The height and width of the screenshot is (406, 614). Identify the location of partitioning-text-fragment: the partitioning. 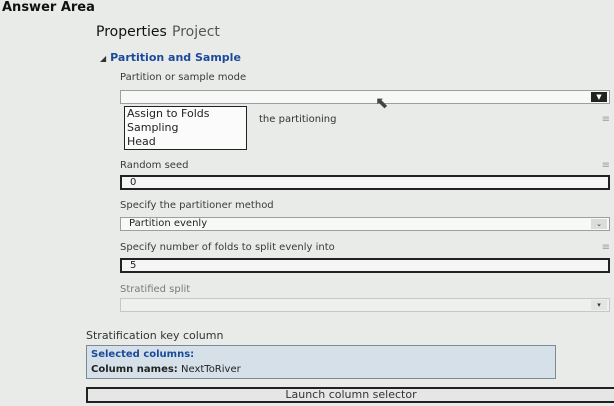
(298, 119).